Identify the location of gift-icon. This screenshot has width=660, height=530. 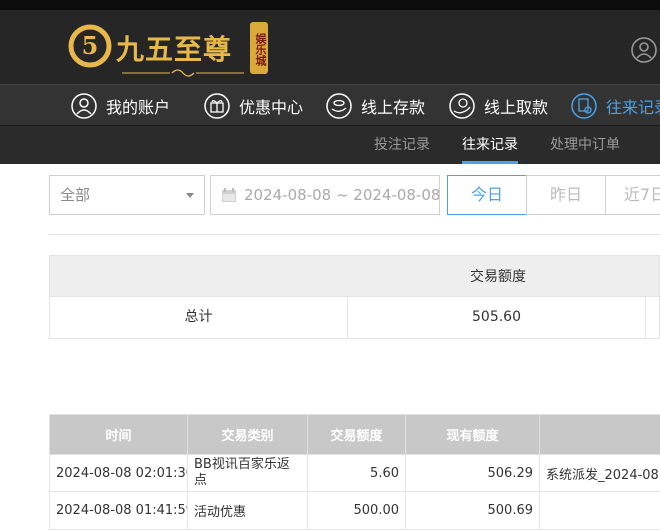
(217, 106).